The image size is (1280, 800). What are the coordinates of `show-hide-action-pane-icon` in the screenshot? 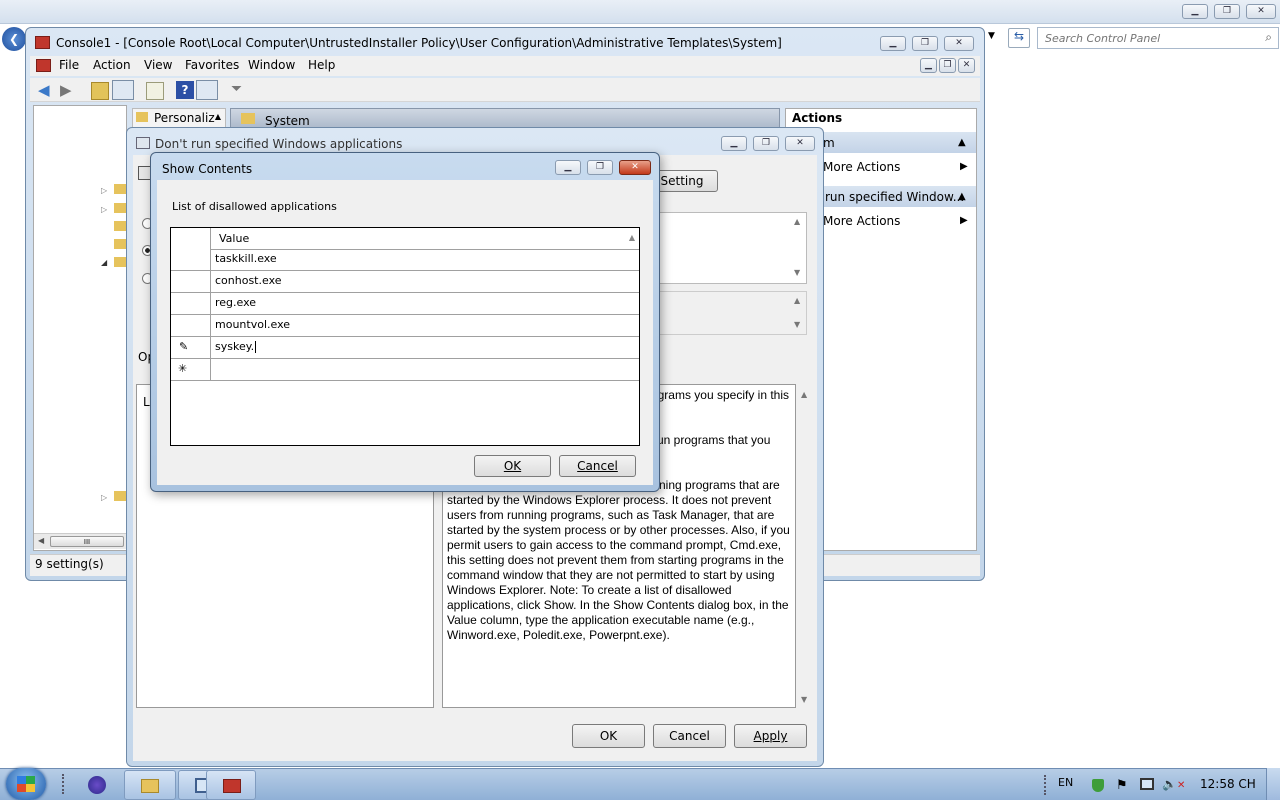 It's located at (207, 90).